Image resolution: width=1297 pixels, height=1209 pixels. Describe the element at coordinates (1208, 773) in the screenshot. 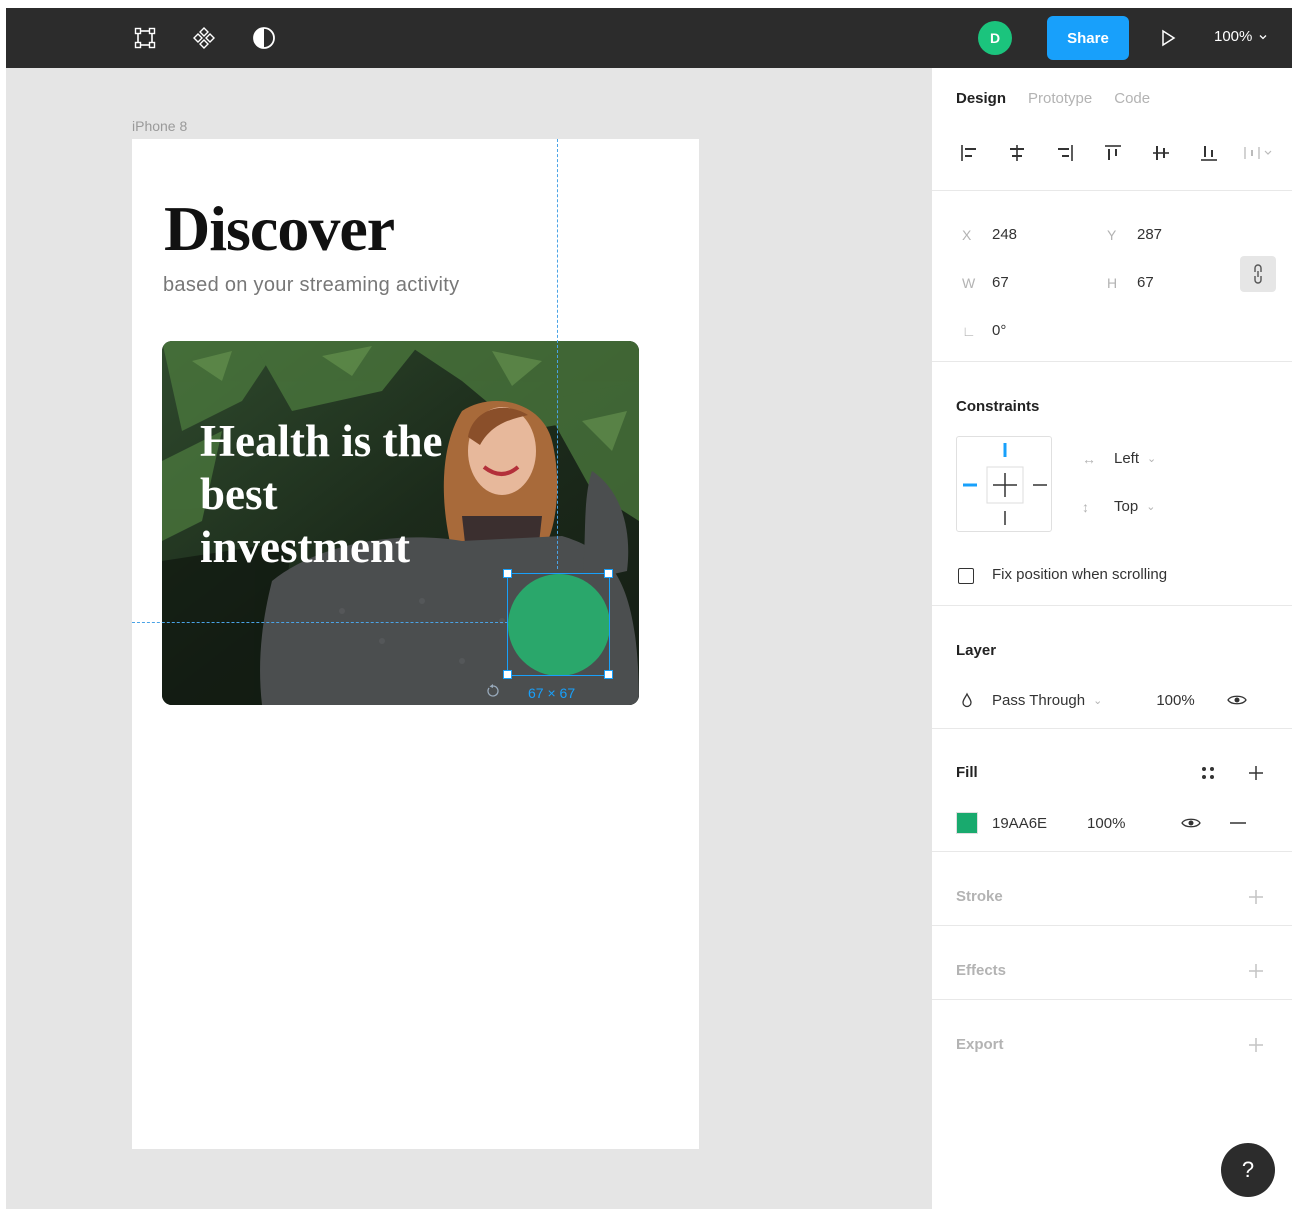

I see `styles-grid-icon` at that location.